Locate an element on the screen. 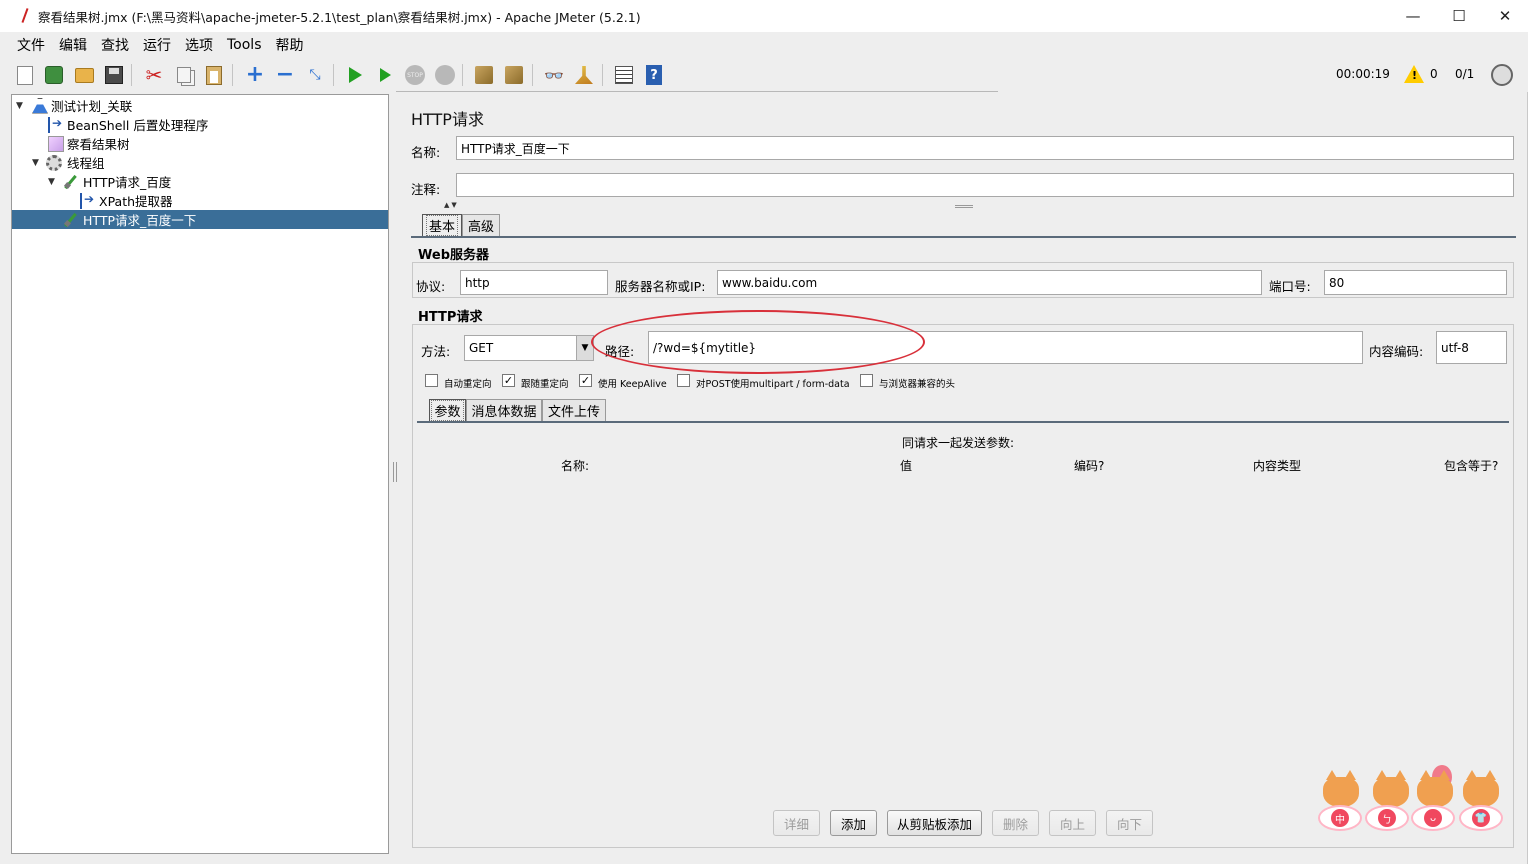 The height and width of the screenshot is (864, 1536). col-name: 名称: is located at coordinates (575, 466).